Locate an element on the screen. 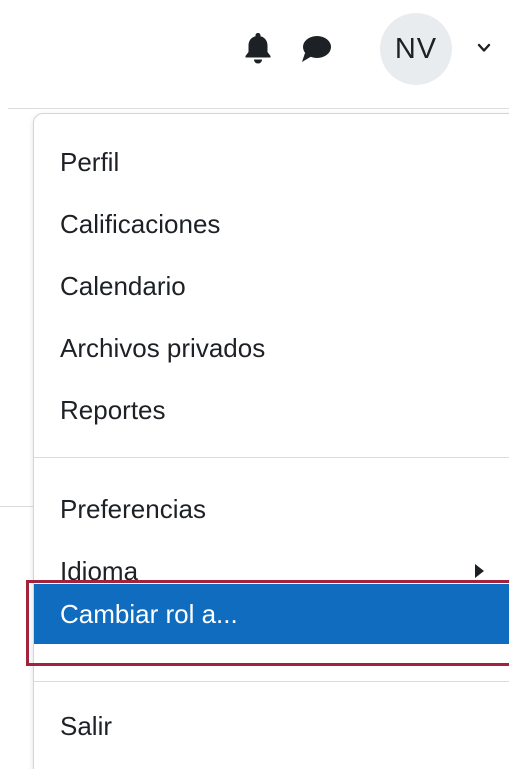 The height and width of the screenshot is (769, 509). menu-item-calendario: Calendario is located at coordinates (271, 286).